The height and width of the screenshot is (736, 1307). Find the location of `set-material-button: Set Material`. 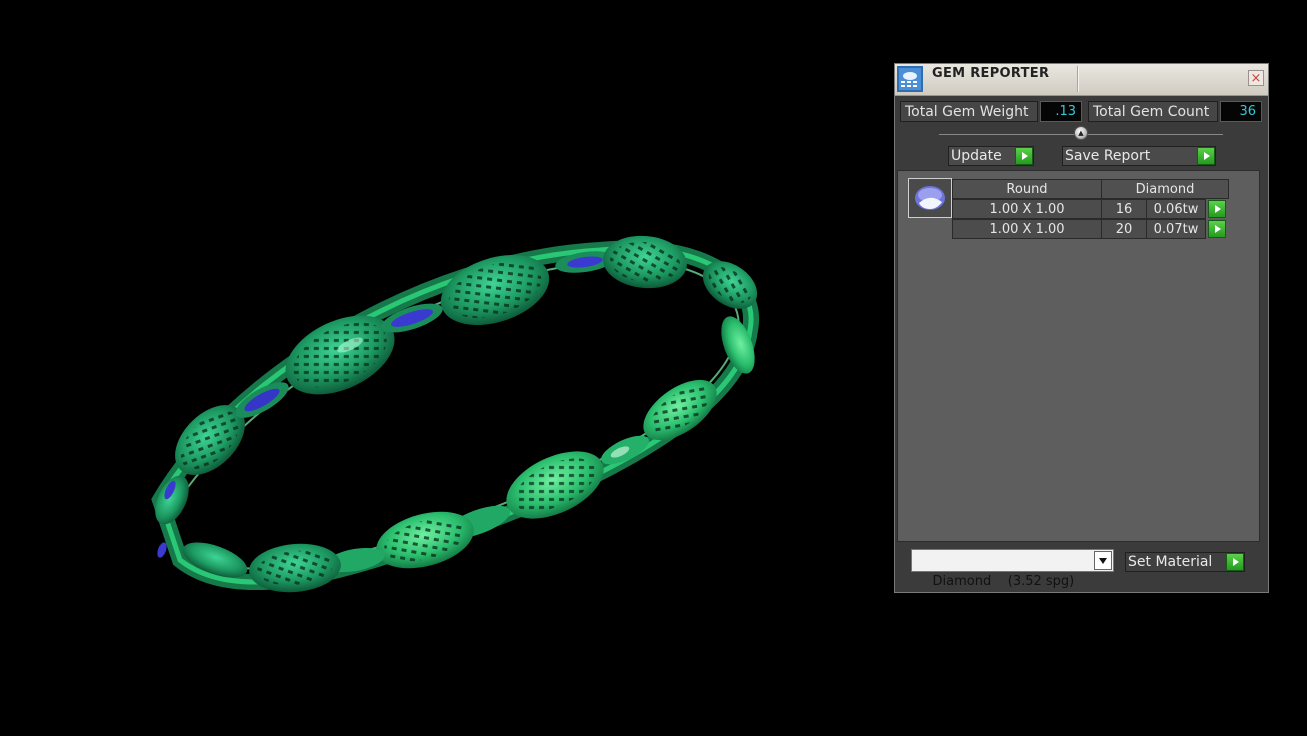

set-material-button: Set Material is located at coordinates (1185, 562).